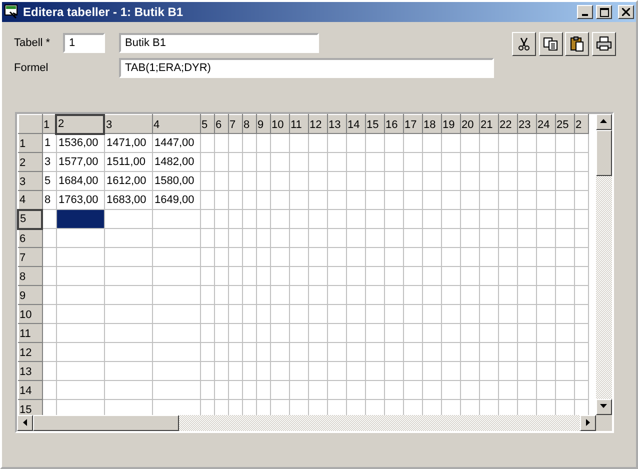 The image size is (638, 469). Describe the element at coordinates (128, 143) in the screenshot. I see `table-cell: 1471,00` at that location.